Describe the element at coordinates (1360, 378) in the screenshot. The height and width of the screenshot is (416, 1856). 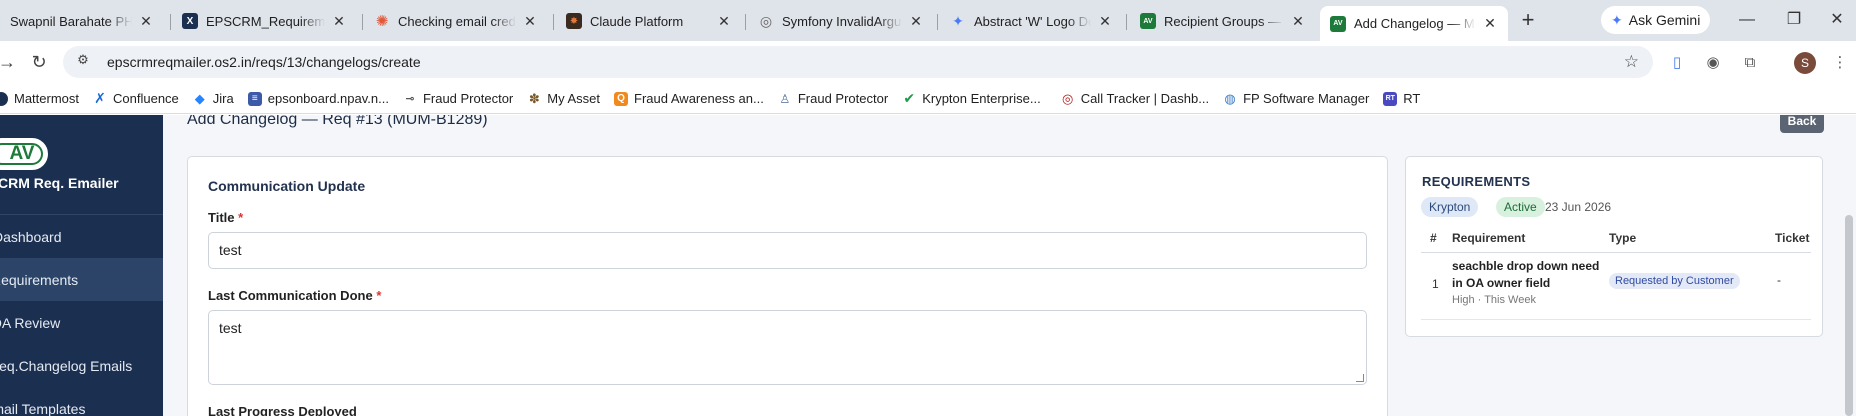
I see `resize-handle-icon` at that location.